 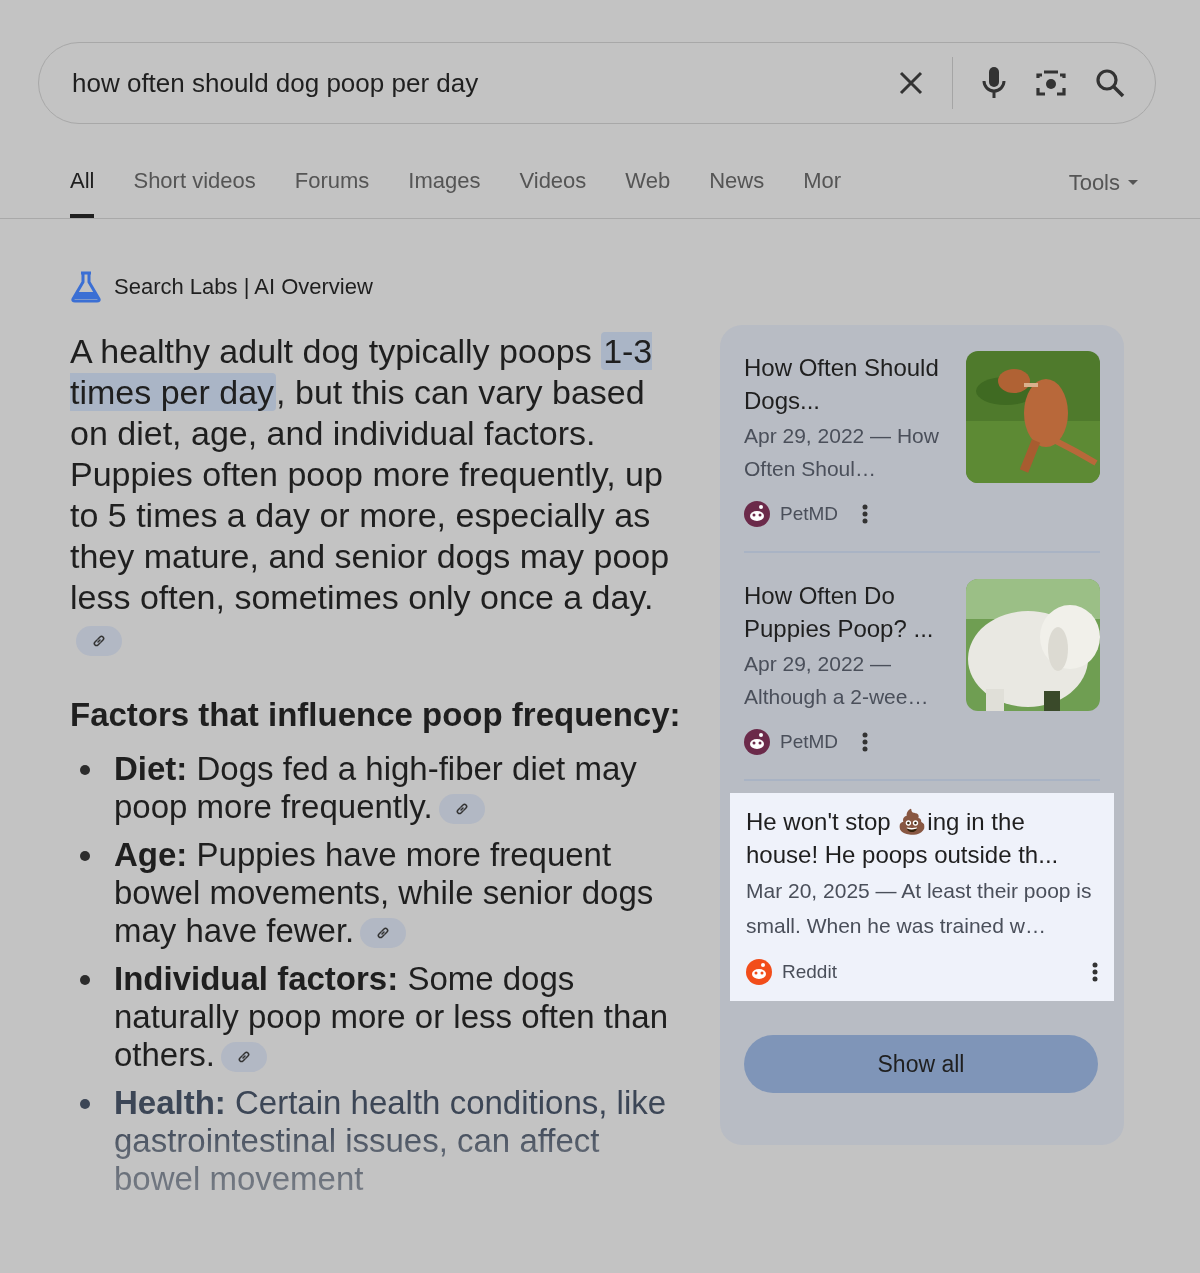 What do you see at coordinates (911, 83) in the screenshot?
I see `close-icon` at bounding box center [911, 83].